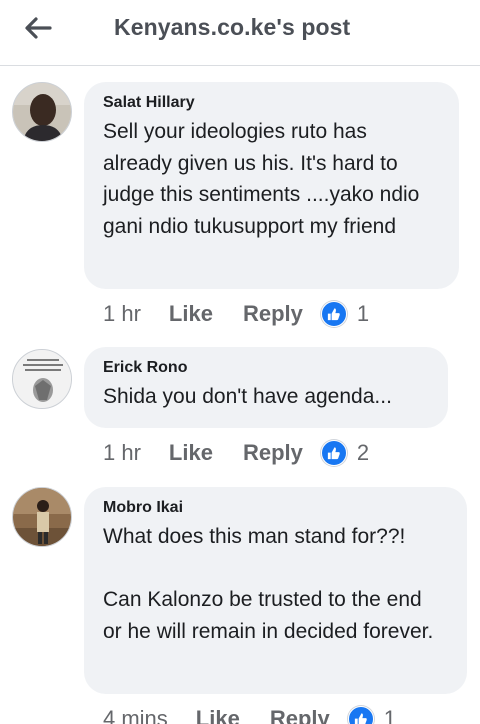  I want to click on arrow-left-icon, so click(38, 28).